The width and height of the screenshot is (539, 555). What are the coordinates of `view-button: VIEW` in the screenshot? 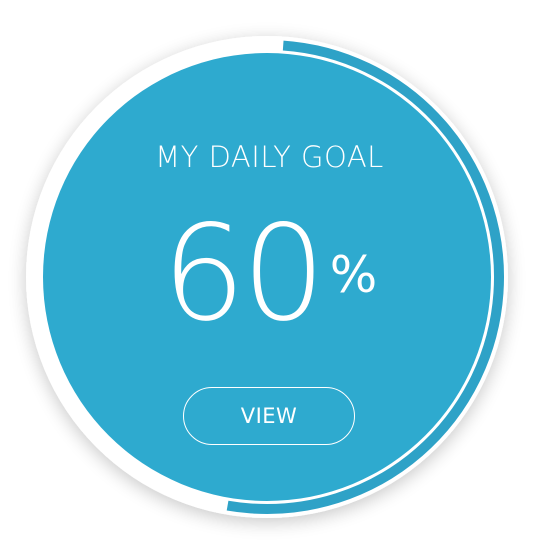 It's located at (269, 416).